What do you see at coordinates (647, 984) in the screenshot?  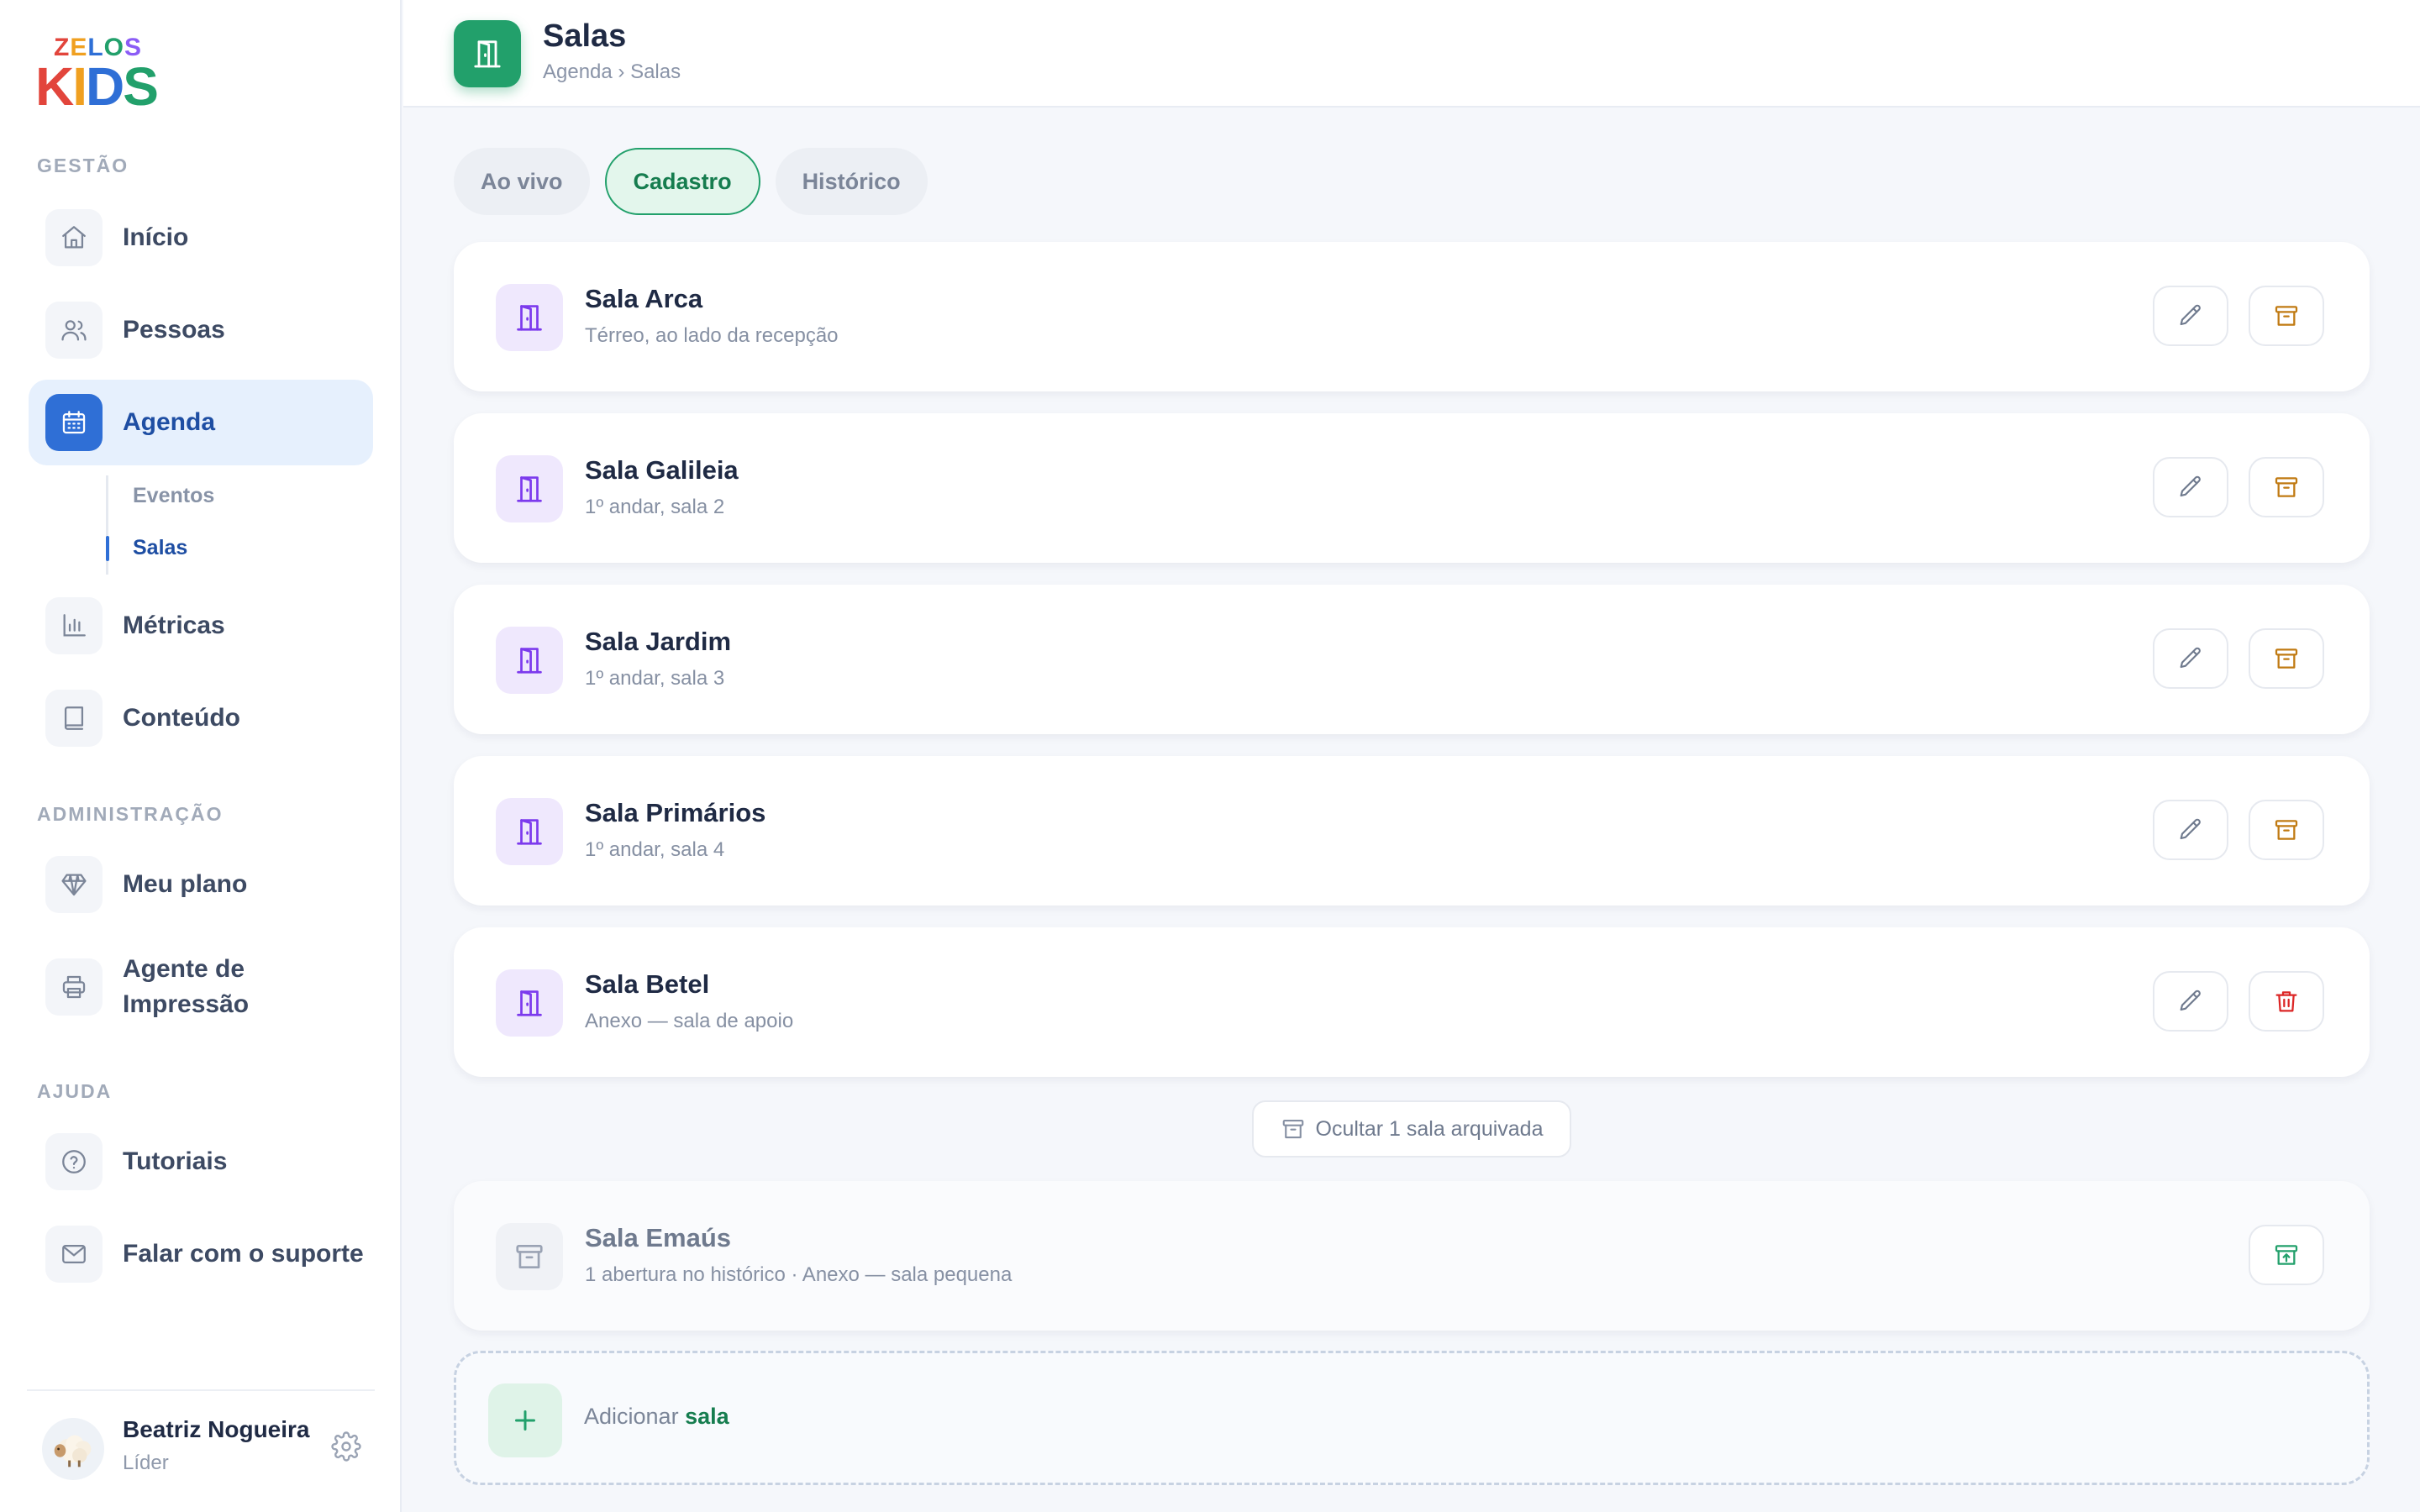 I see `room-name: Sala Betel` at bounding box center [647, 984].